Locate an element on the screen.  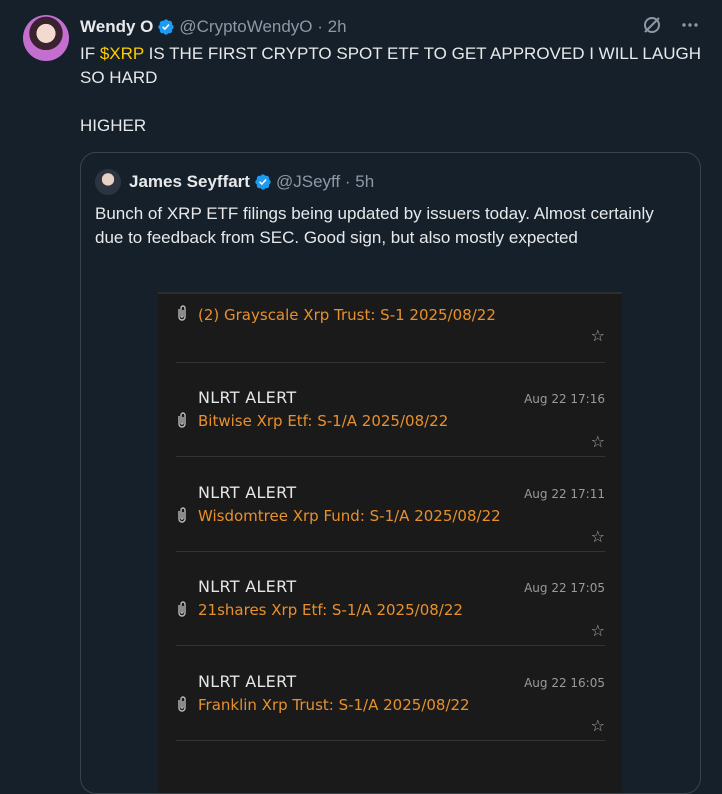
quote-avatar is located at coordinates (108, 182).